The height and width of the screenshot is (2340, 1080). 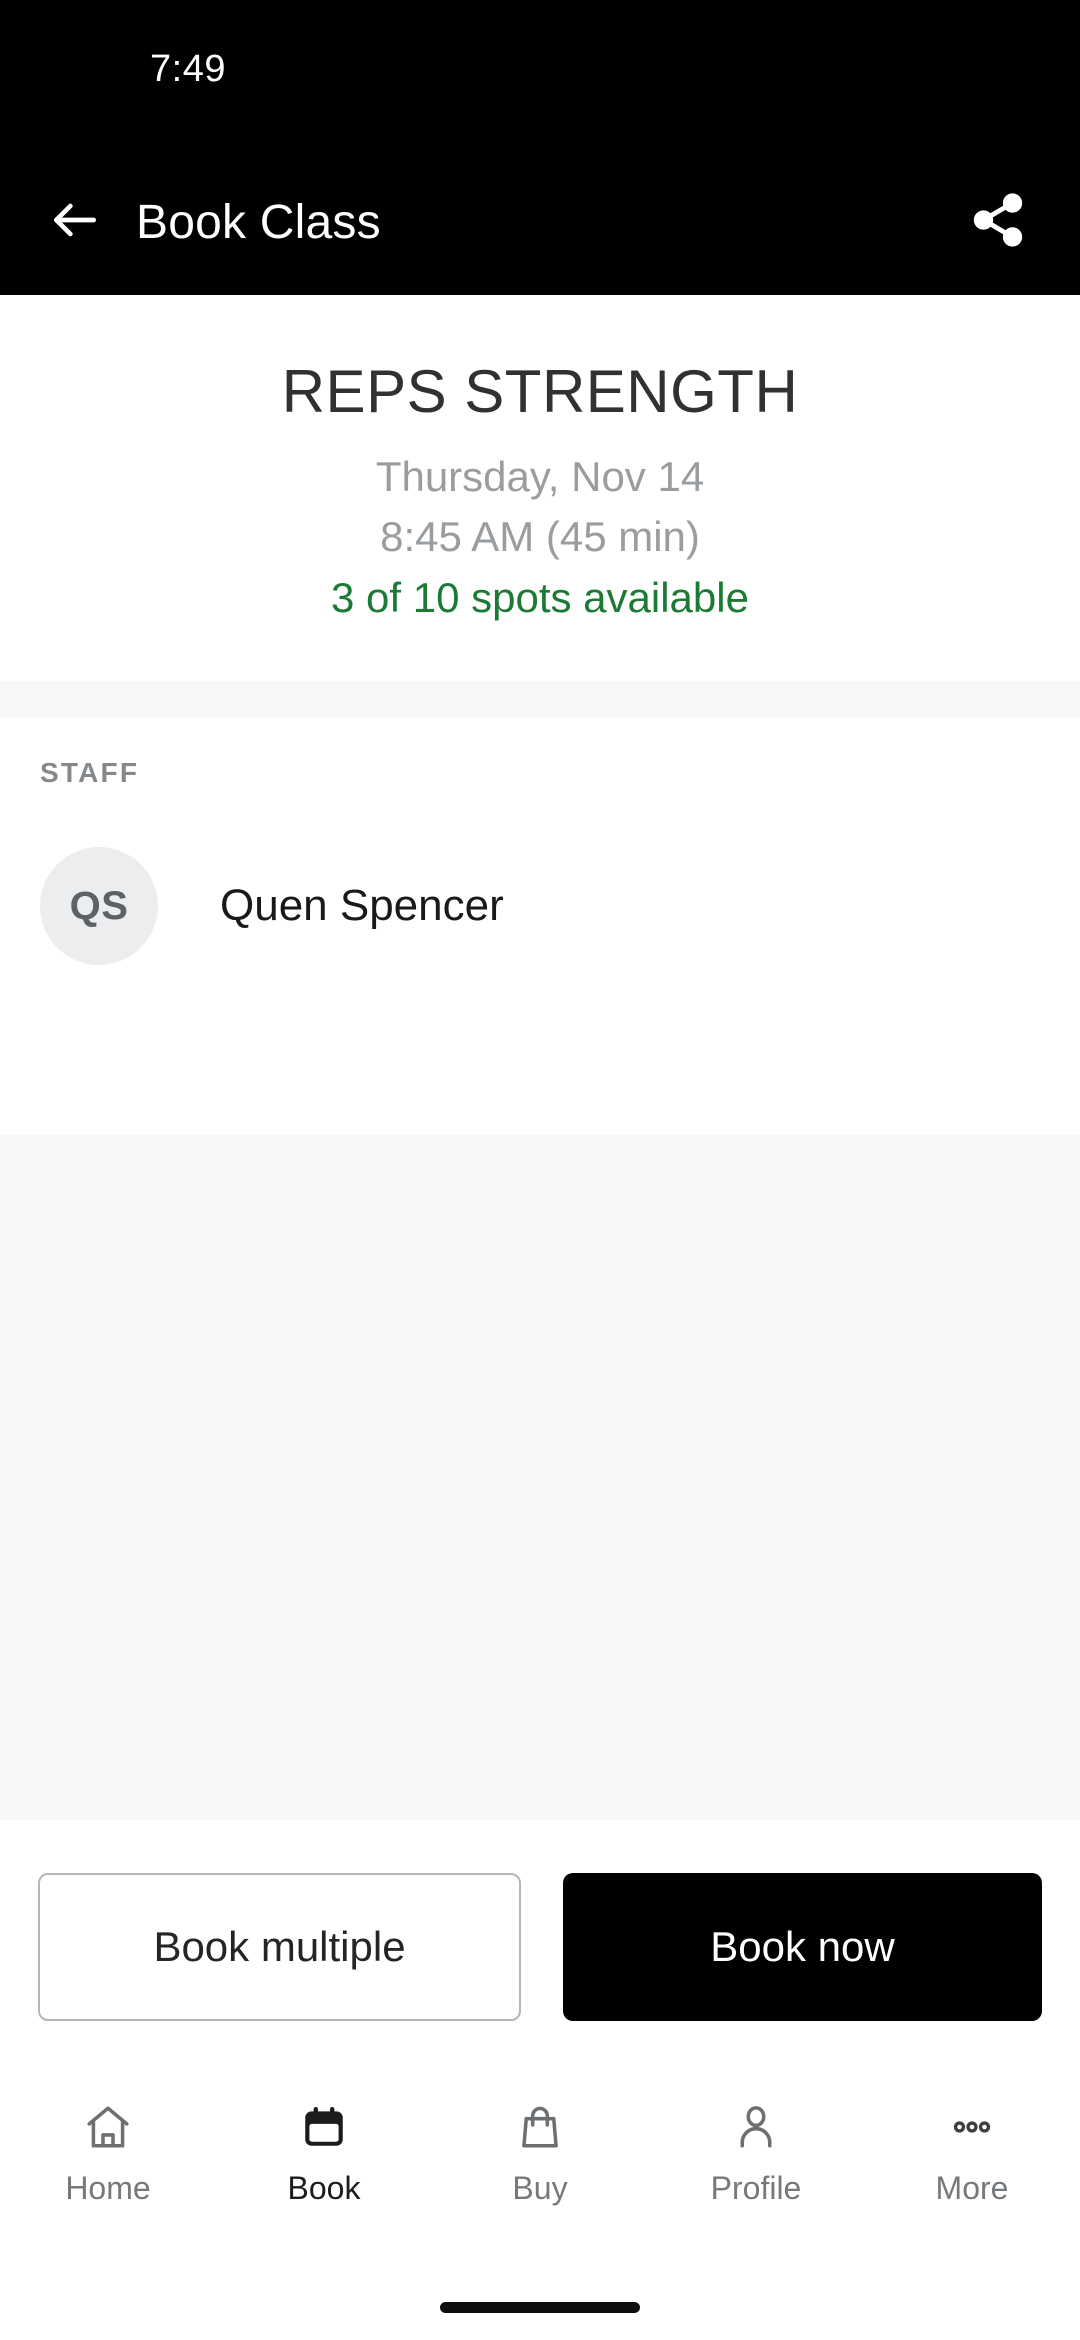 I want to click on bottom-navigation: Home Book Buy Profile More, so click(x=540, y=2174).